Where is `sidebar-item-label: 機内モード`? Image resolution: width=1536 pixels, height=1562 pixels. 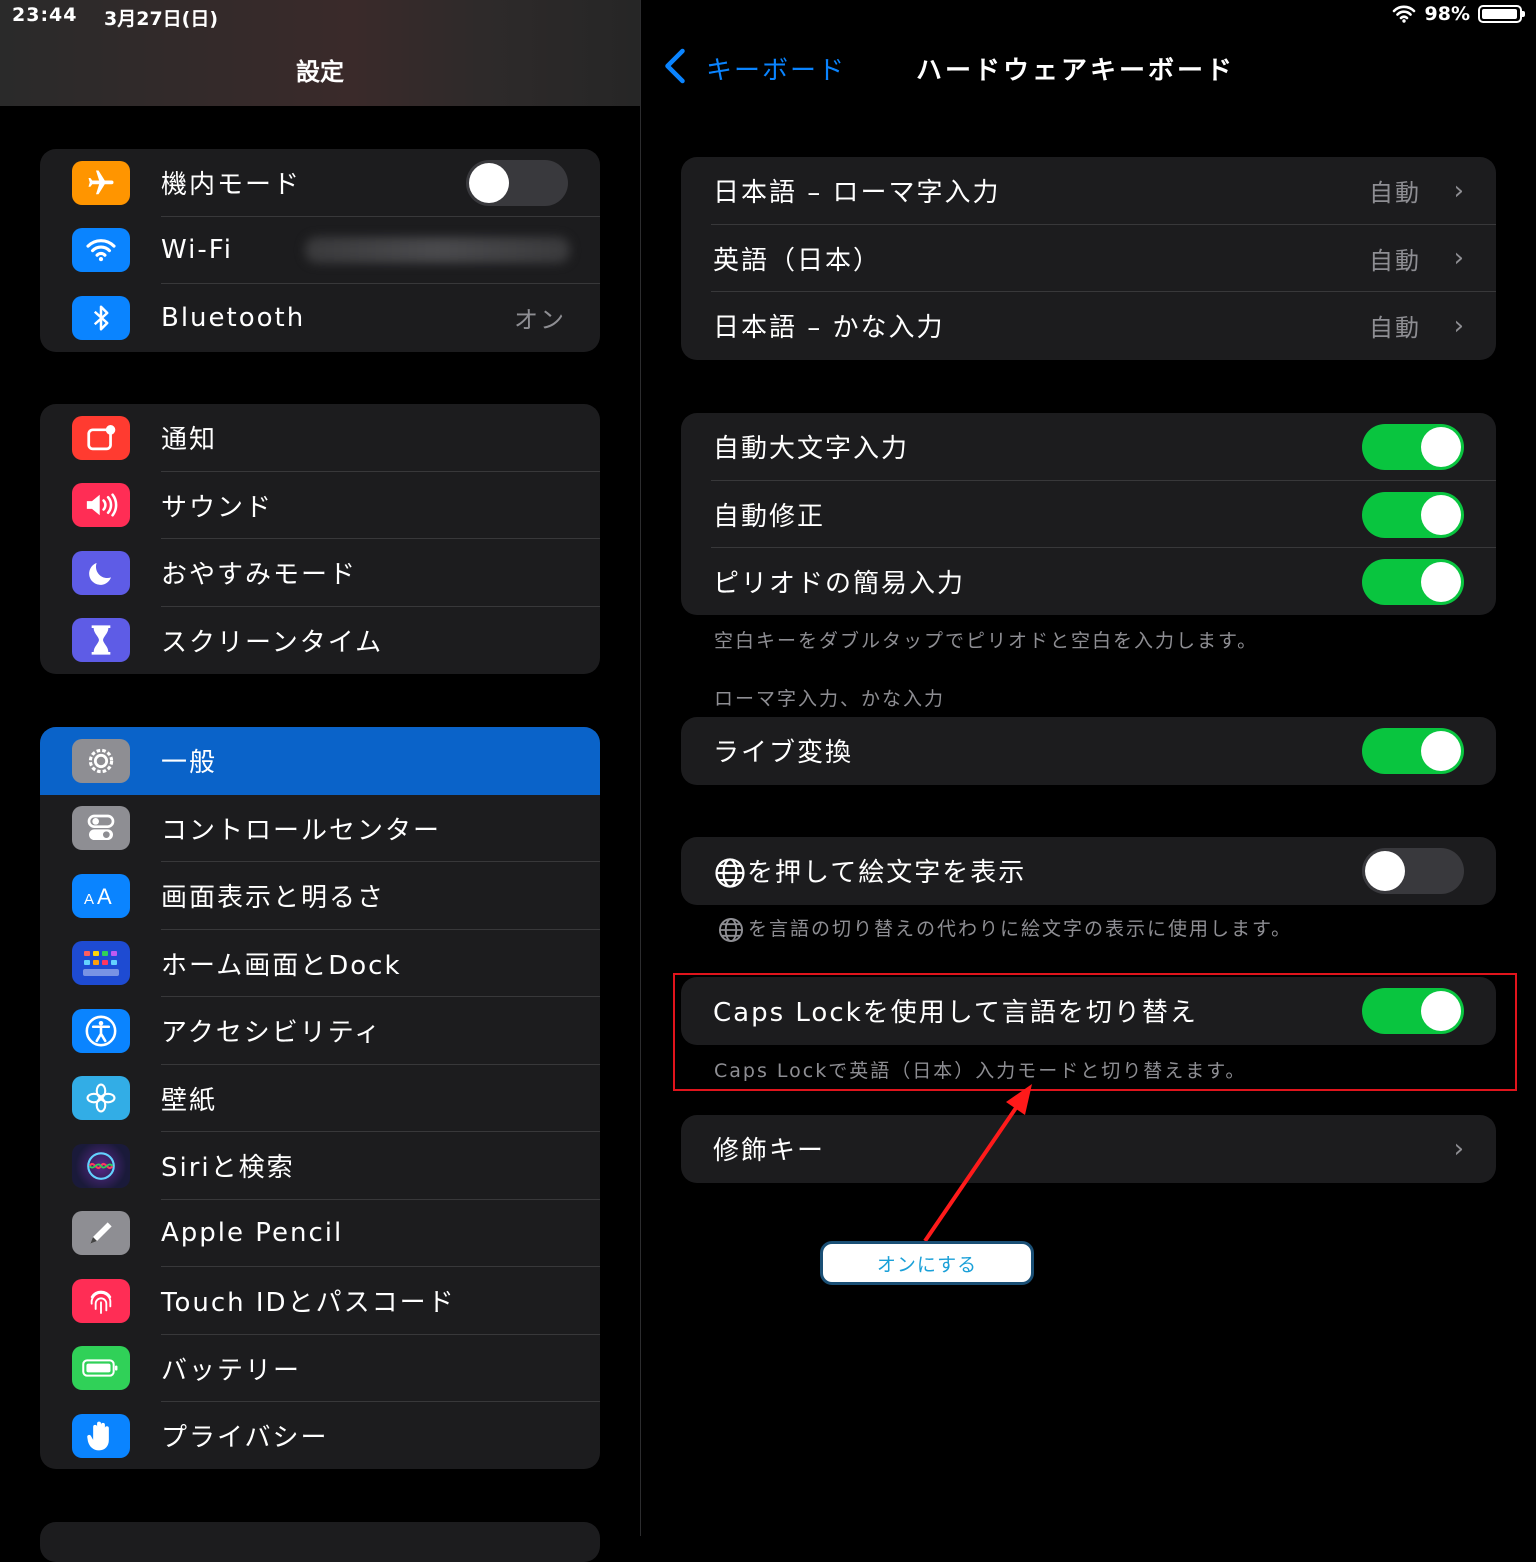 sidebar-item-label: 機内モード is located at coordinates (231, 185).